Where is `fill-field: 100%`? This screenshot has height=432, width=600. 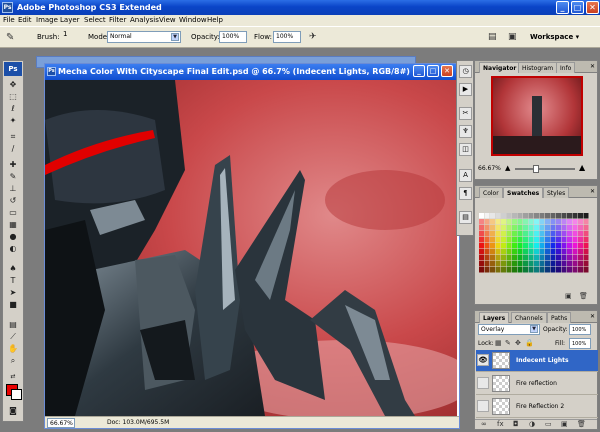 fill-field: 100% is located at coordinates (580, 343).